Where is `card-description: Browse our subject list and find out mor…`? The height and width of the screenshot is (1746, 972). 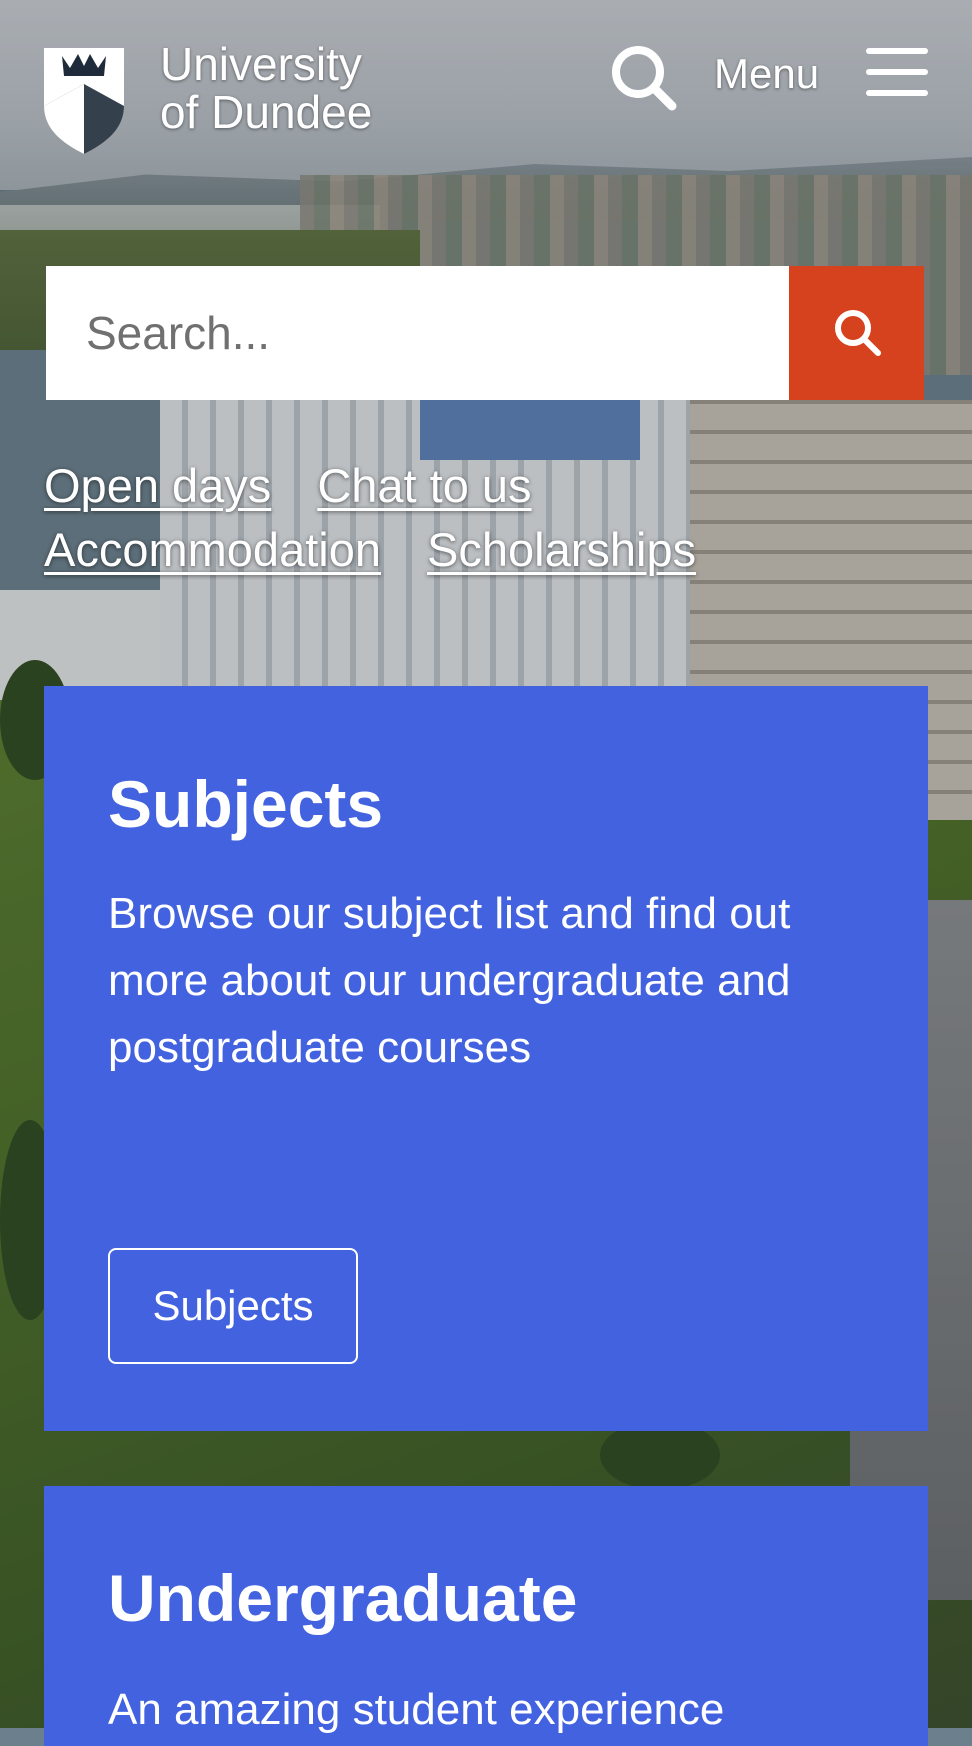
card-description: Browse our subject list and find out mor… is located at coordinates (449, 980).